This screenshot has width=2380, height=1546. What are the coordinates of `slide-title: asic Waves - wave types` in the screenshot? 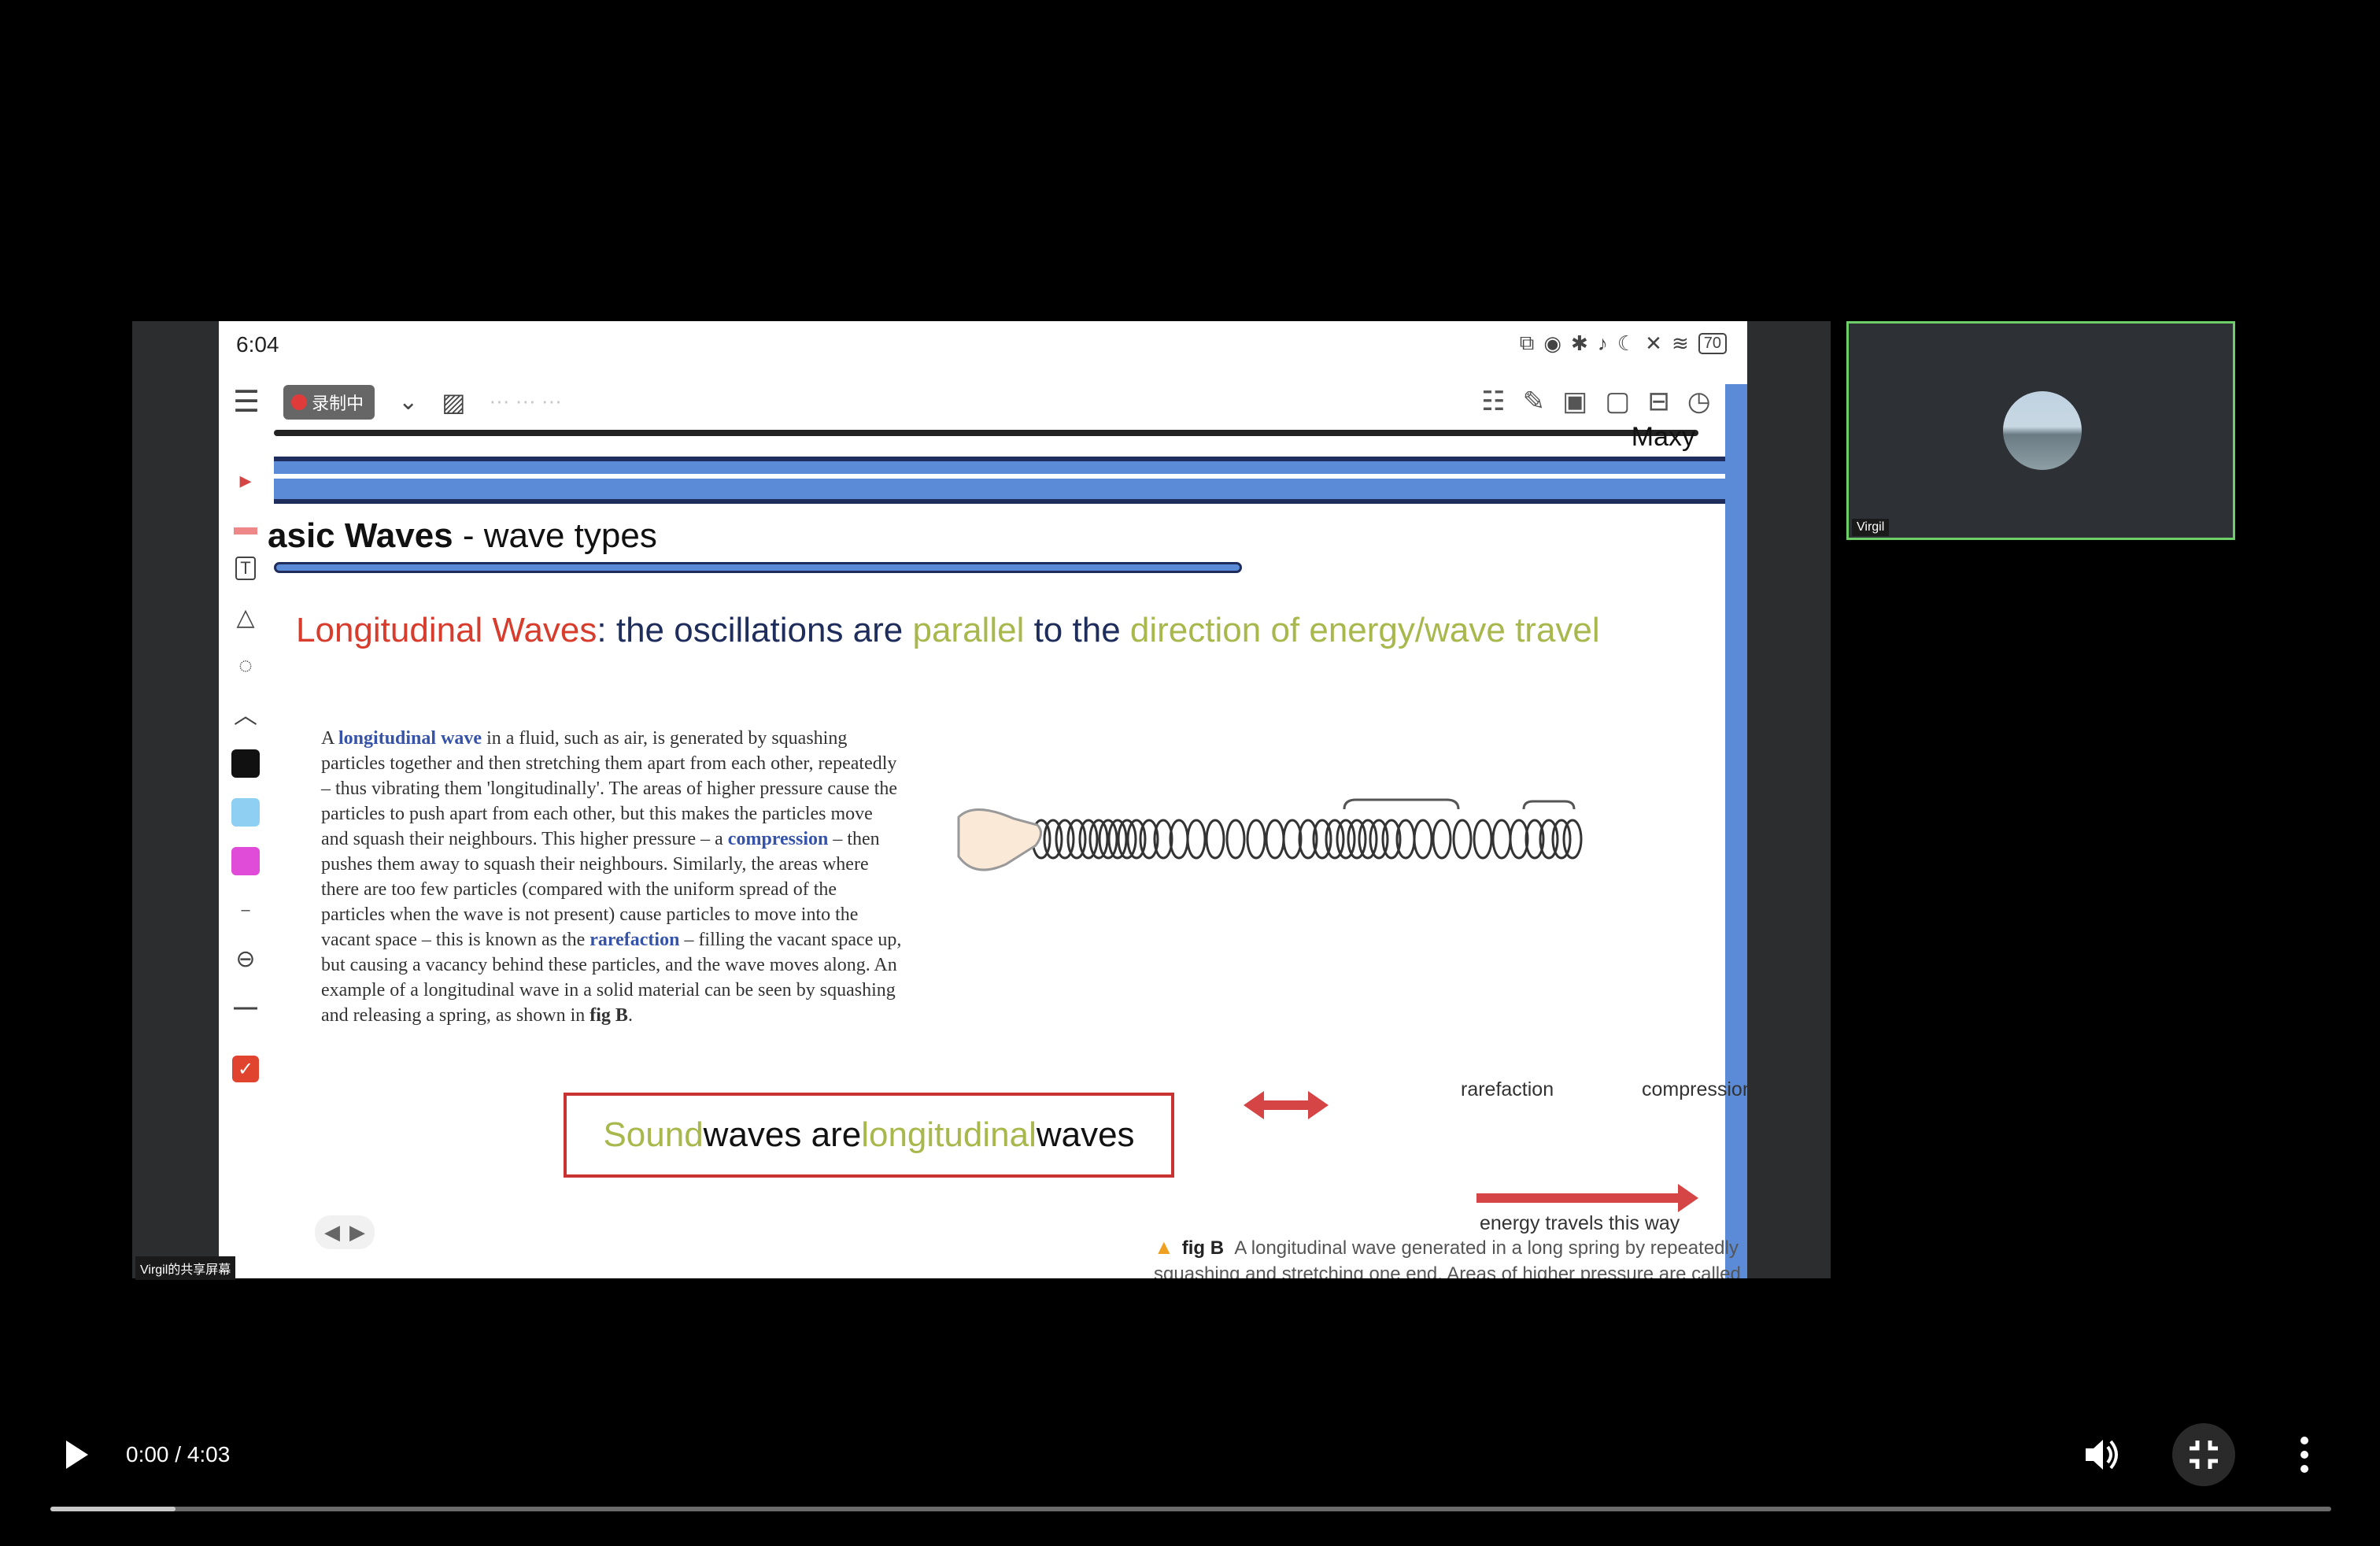 It's located at (462, 536).